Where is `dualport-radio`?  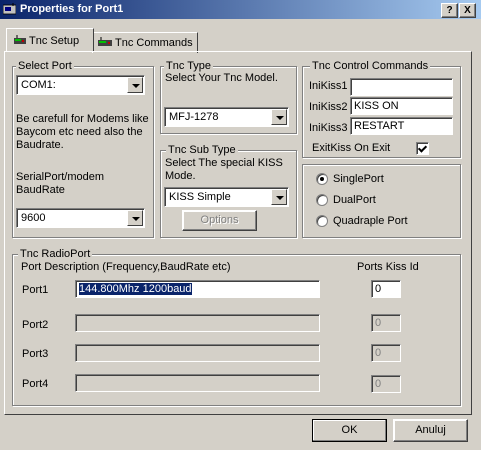
dualport-radio is located at coordinates (322, 200).